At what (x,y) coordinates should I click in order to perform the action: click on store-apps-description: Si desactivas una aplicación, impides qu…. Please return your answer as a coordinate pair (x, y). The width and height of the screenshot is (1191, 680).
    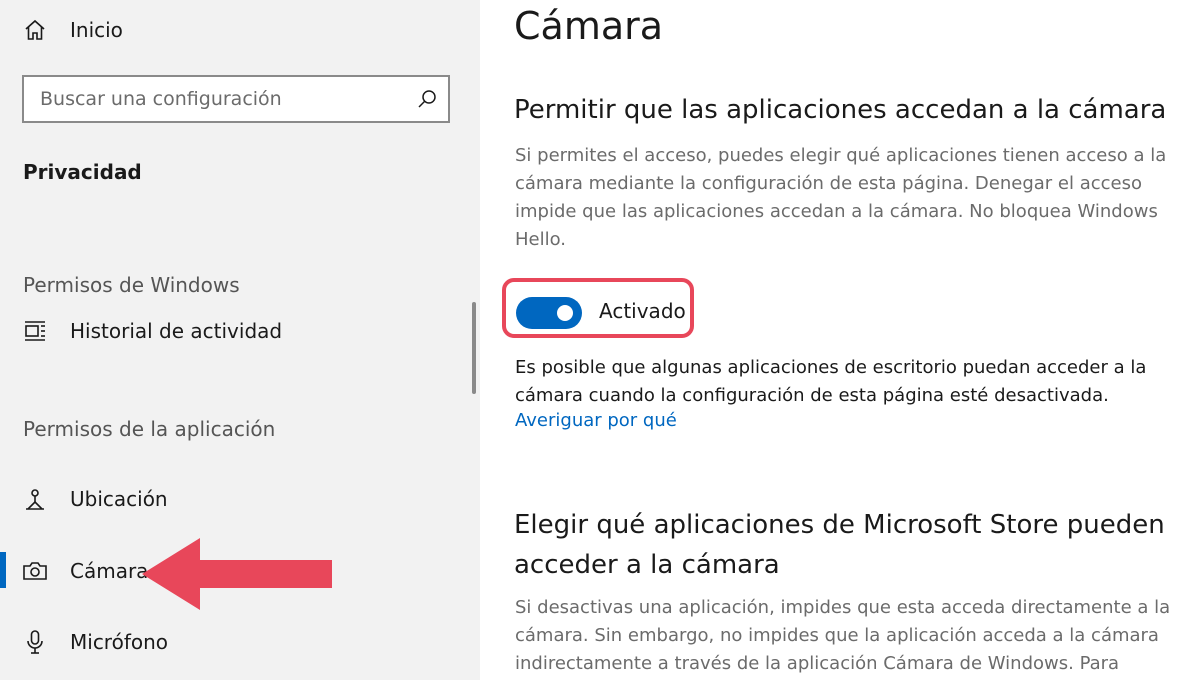
    Looking at the image, I should click on (843, 635).